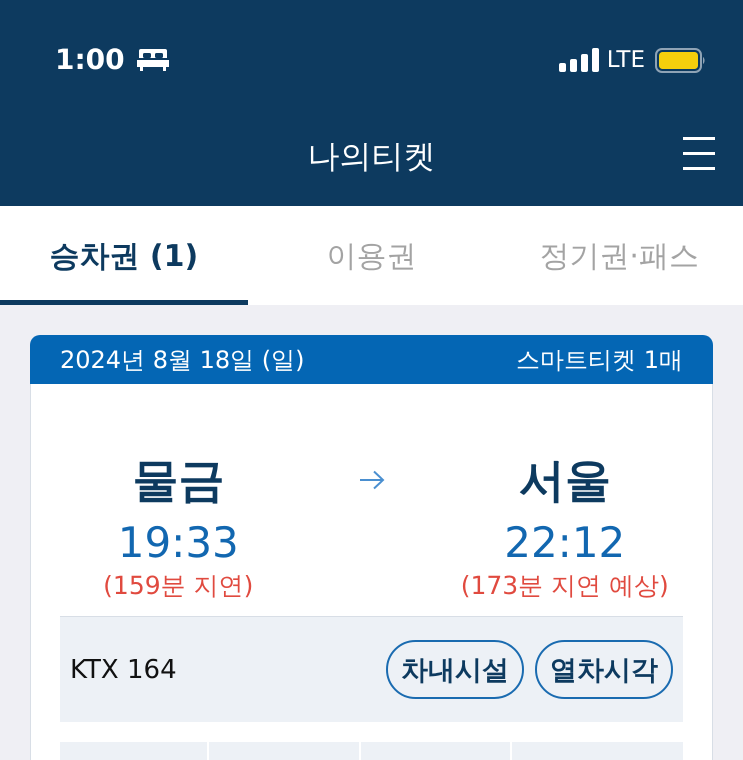  What do you see at coordinates (152, 60) in the screenshot?
I see `bed-icon` at bounding box center [152, 60].